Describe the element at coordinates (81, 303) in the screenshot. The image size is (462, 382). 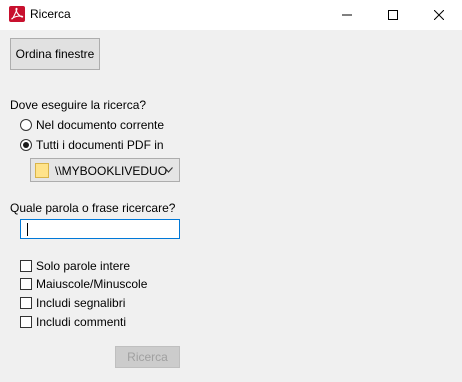
I see `checkbox-label: Includi segnalibri` at that location.